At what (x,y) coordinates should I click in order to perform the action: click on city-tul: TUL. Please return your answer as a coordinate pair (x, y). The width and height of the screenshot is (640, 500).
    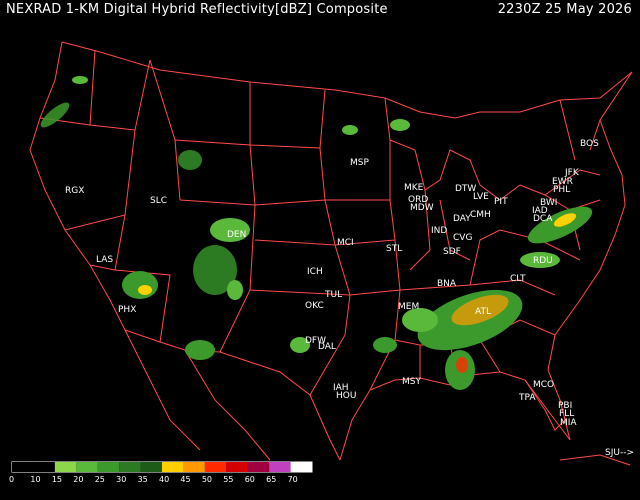
    Looking at the image, I should click on (333, 295).